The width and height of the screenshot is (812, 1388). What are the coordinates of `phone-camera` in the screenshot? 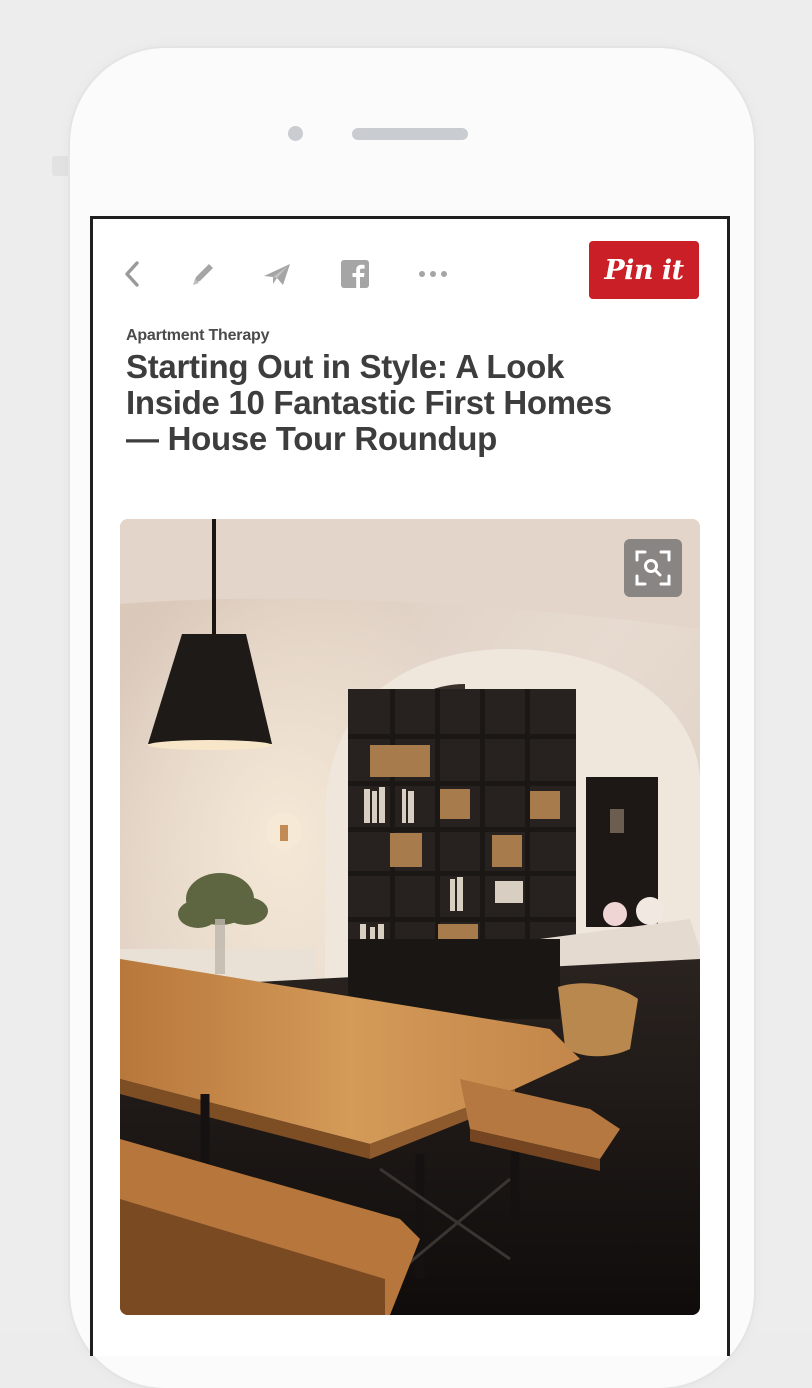 It's located at (295, 133).